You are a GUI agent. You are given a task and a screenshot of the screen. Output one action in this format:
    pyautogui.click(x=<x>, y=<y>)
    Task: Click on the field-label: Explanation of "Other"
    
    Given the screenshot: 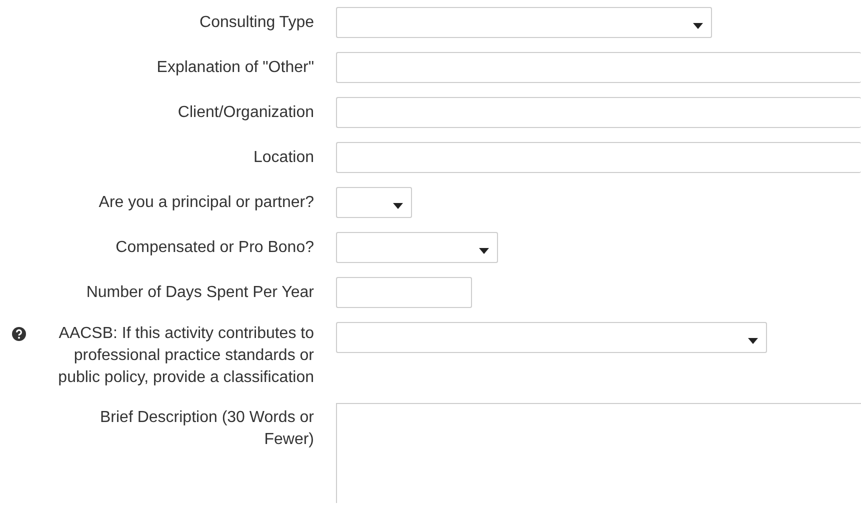 What is the action you would take?
    pyautogui.click(x=235, y=68)
    